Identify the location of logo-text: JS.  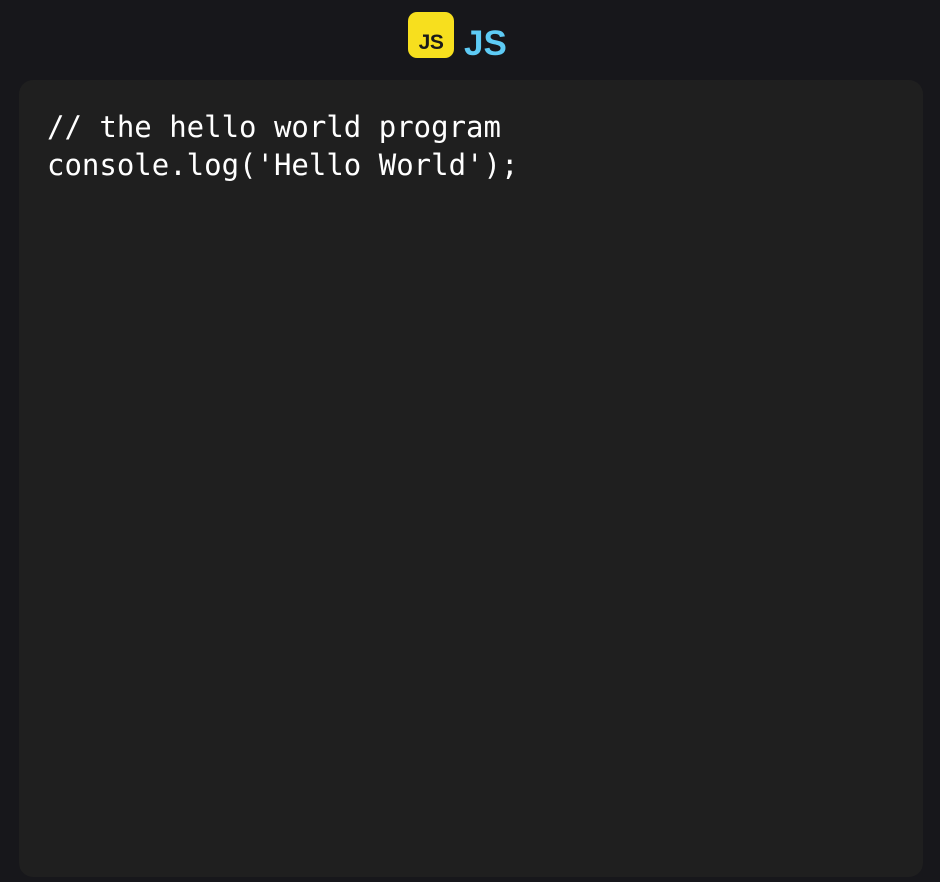
(431, 42).